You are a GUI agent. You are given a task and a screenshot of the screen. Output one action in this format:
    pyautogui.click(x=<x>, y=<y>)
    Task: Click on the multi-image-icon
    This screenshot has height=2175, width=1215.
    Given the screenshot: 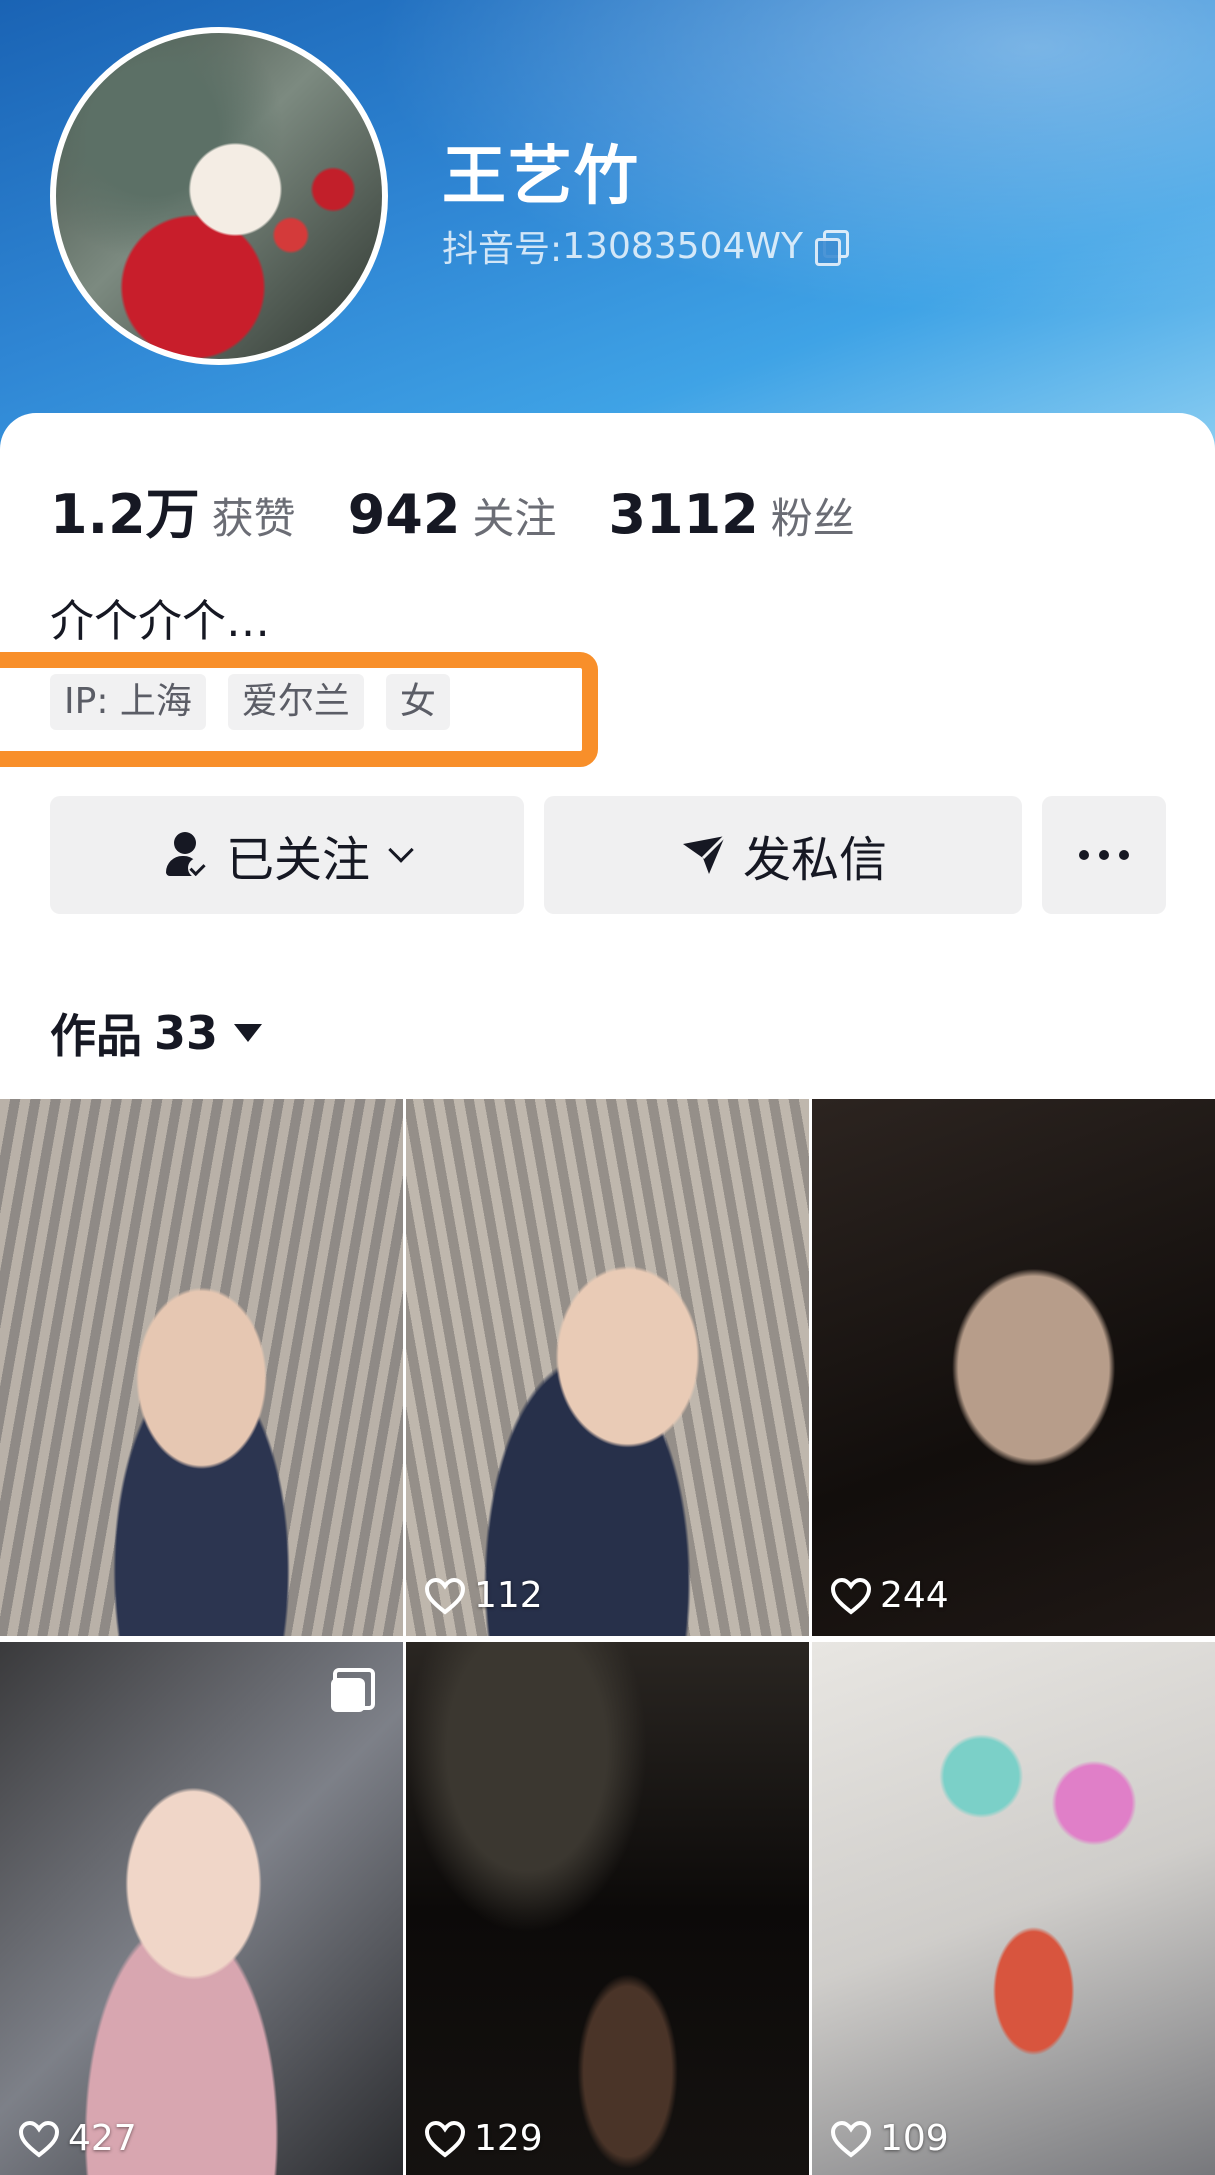 What is the action you would take?
    pyautogui.click(x=353, y=1690)
    